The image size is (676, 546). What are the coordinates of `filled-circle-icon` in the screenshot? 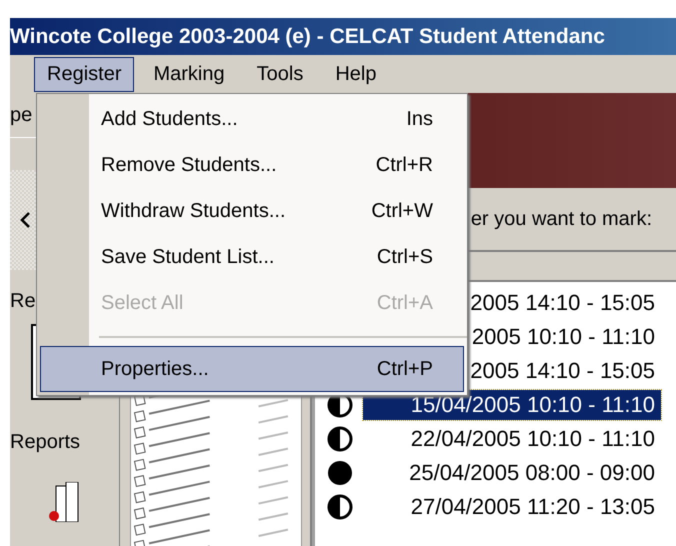 It's located at (340, 473).